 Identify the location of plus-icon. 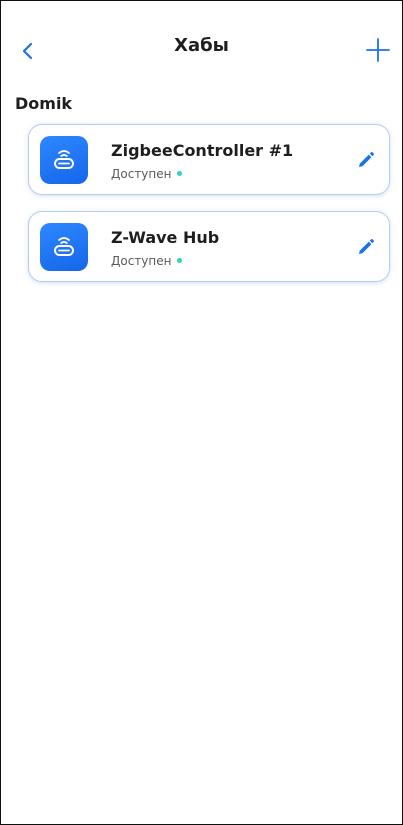
(378, 50).